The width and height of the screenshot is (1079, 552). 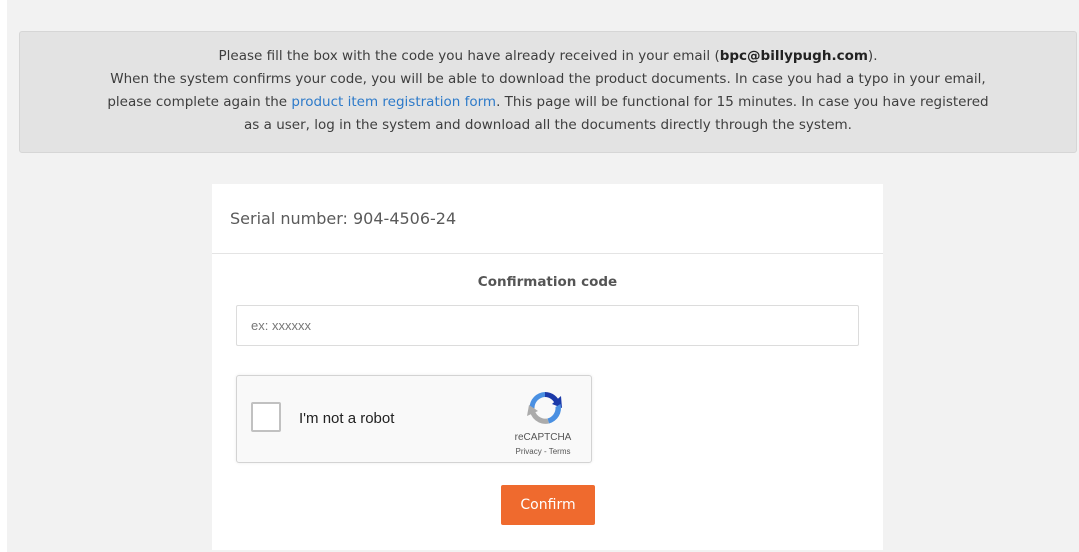 What do you see at coordinates (343, 218) in the screenshot?
I see `serial-number: Serial number: 904-4506-24` at bounding box center [343, 218].